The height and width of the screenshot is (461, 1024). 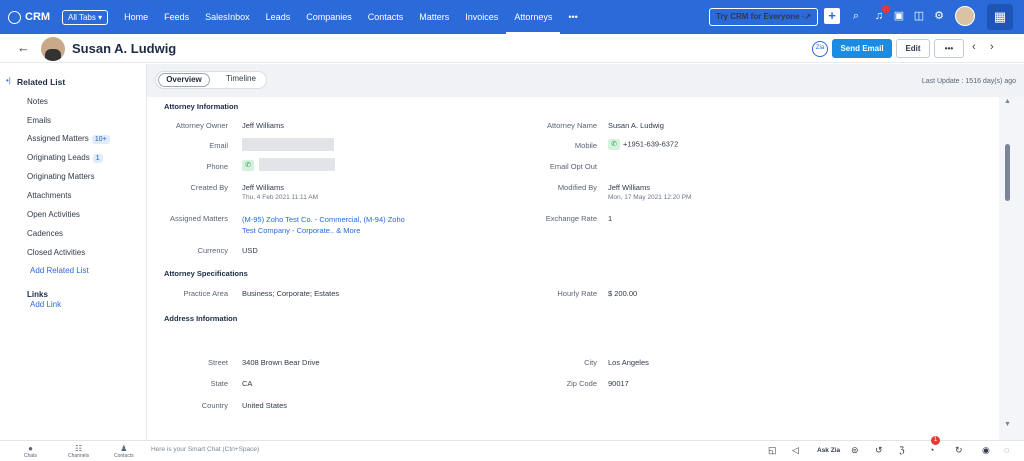 What do you see at coordinates (53, 214) in the screenshot?
I see `sidebar-item-open-activities: Open Activities` at bounding box center [53, 214].